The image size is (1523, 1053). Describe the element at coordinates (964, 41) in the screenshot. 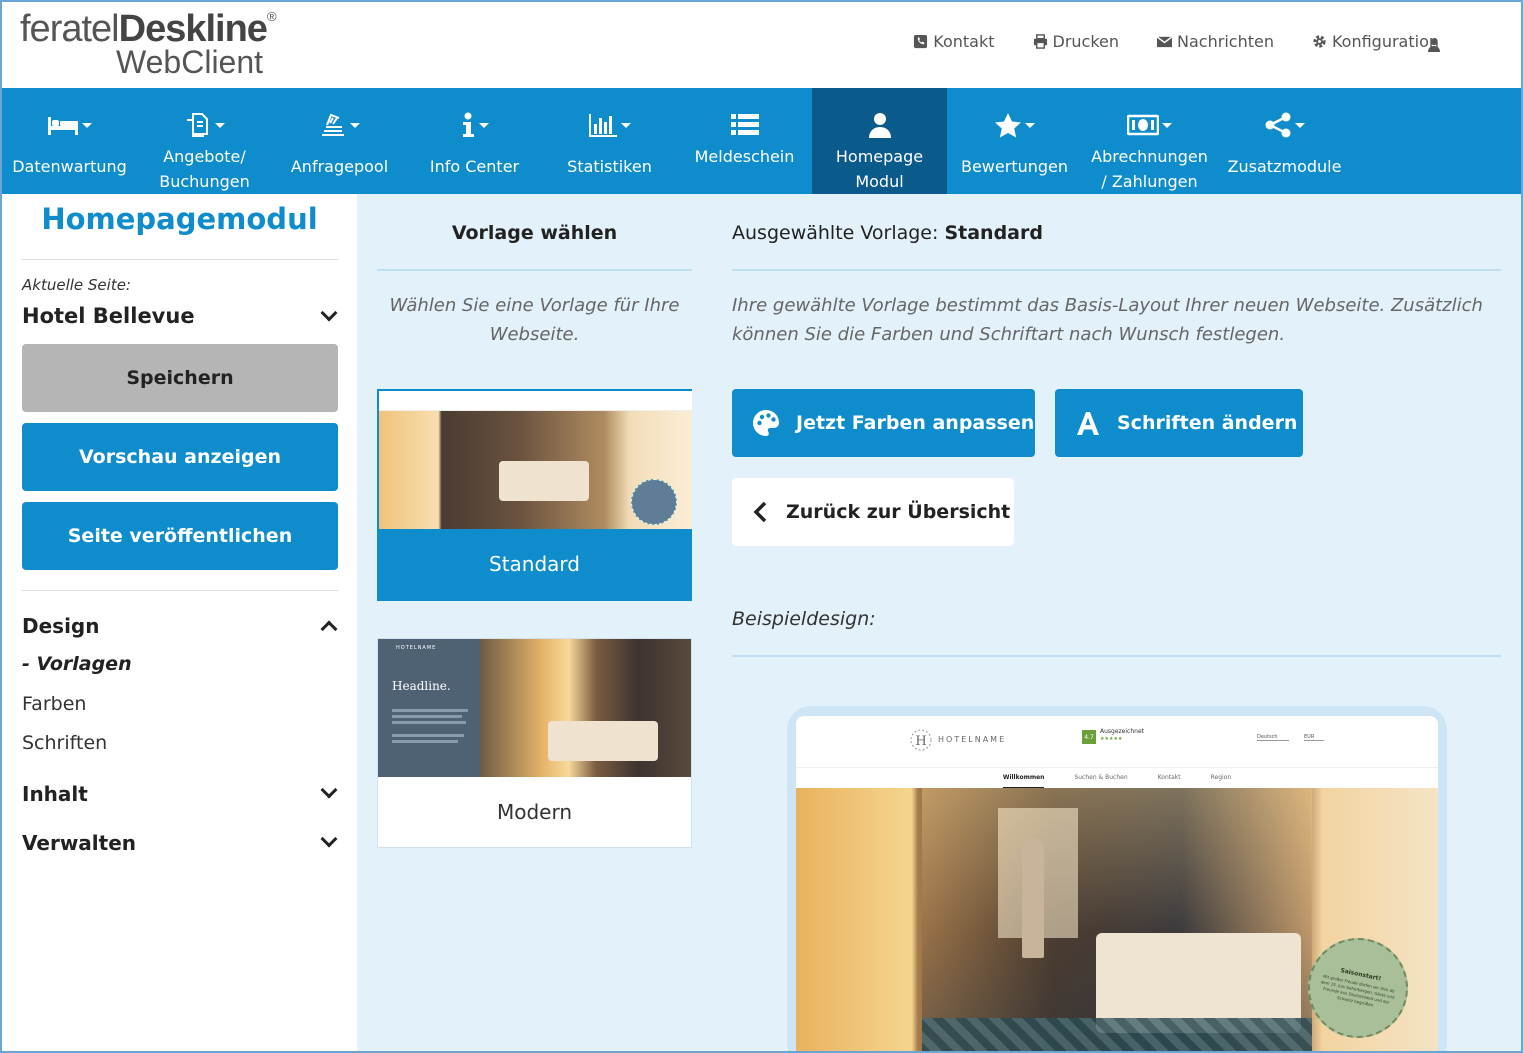

I see `kontakt-label: Kontakt` at that location.